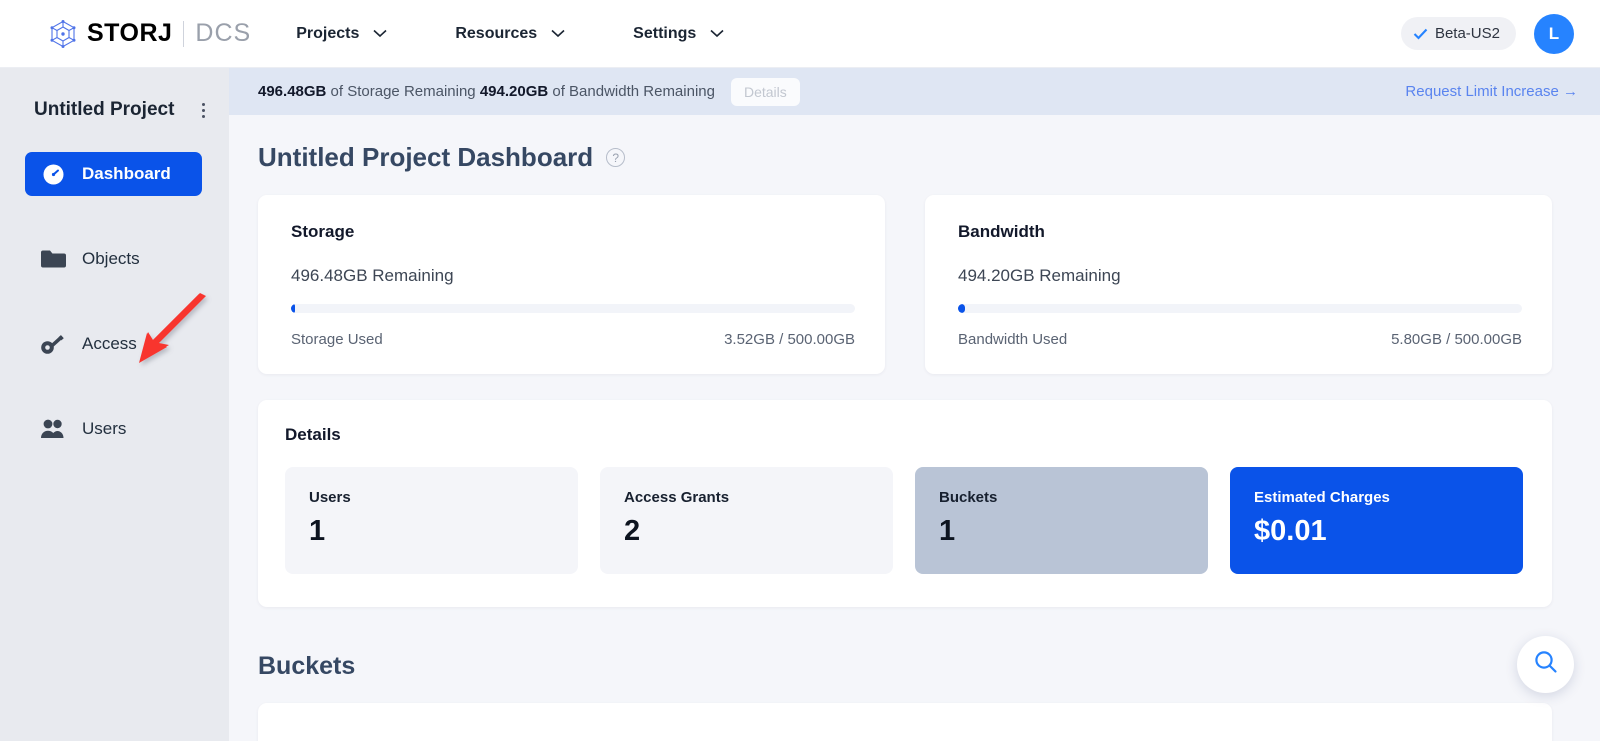 This screenshot has width=1600, height=741. I want to click on stat-card-estimated-charges: Estimated Charges $0.01, so click(1376, 520).